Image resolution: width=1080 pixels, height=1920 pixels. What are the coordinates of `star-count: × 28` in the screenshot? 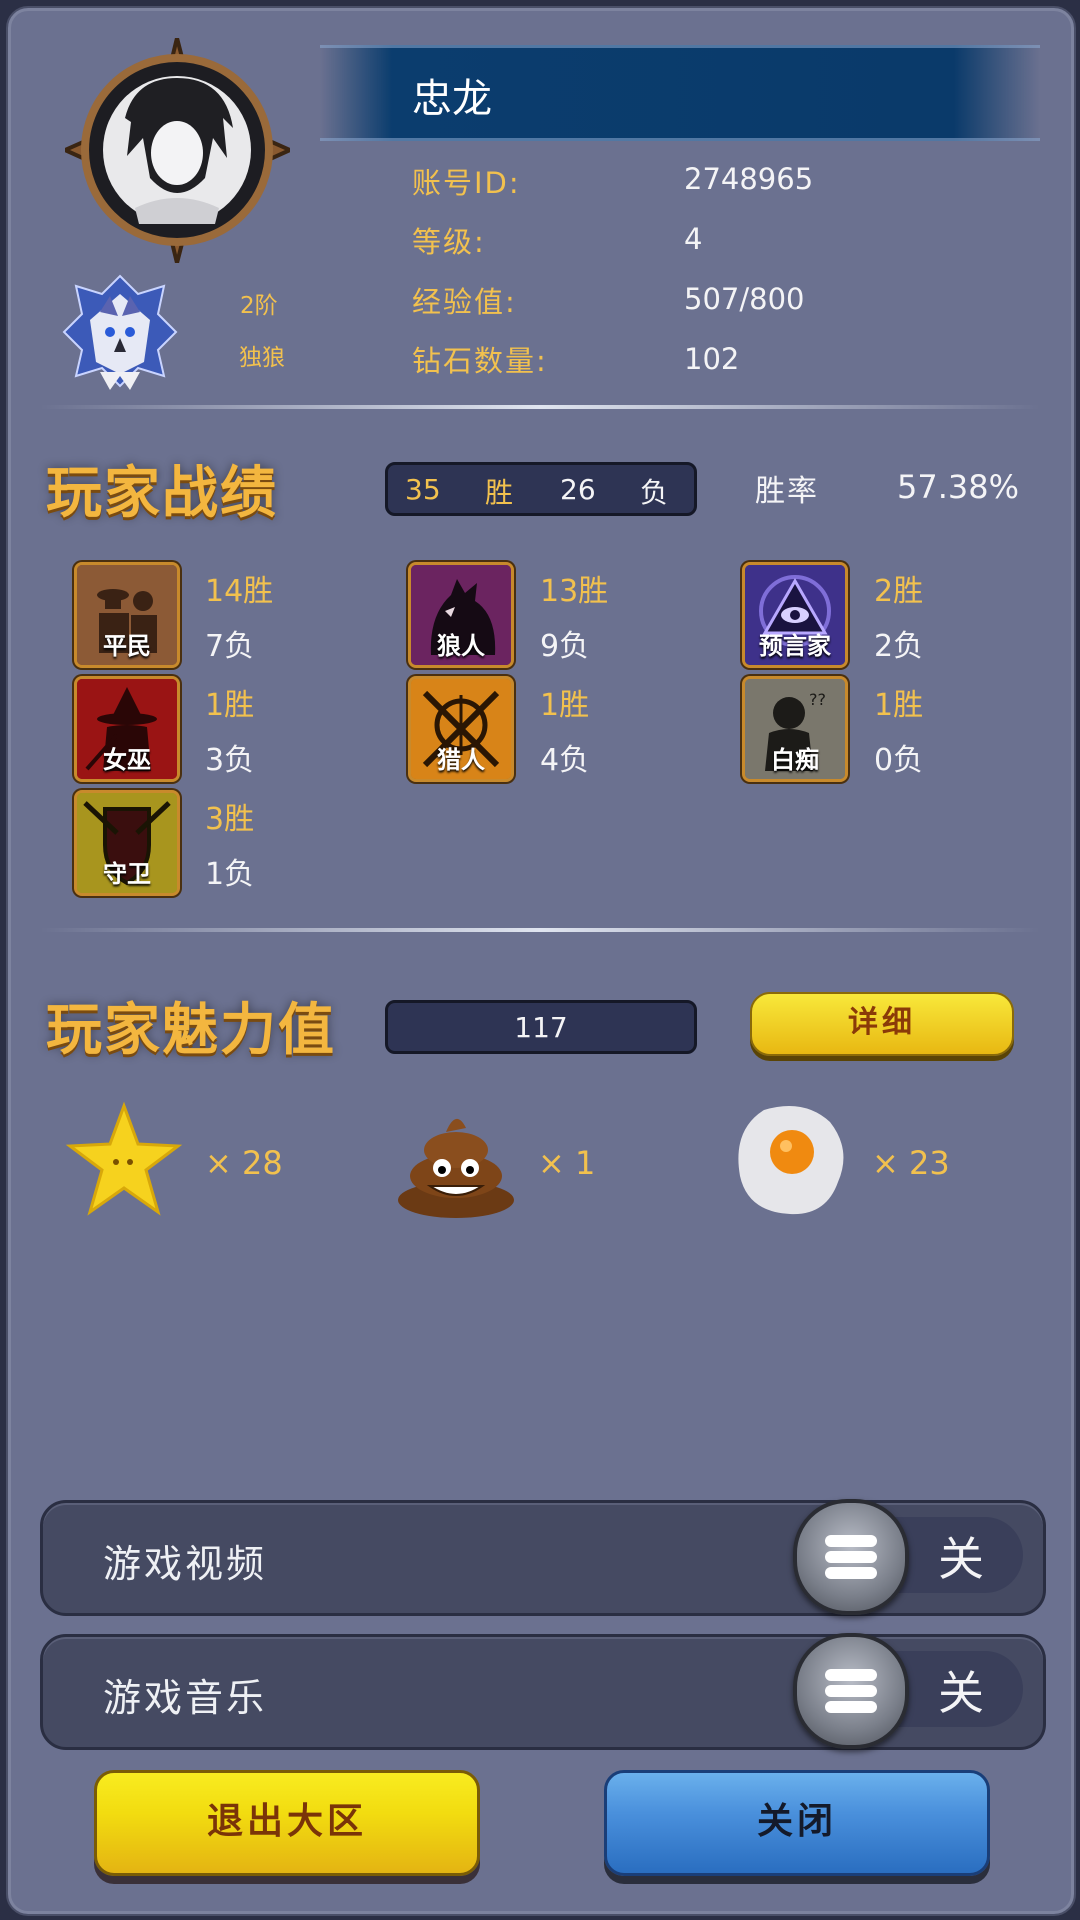 It's located at (244, 1163).